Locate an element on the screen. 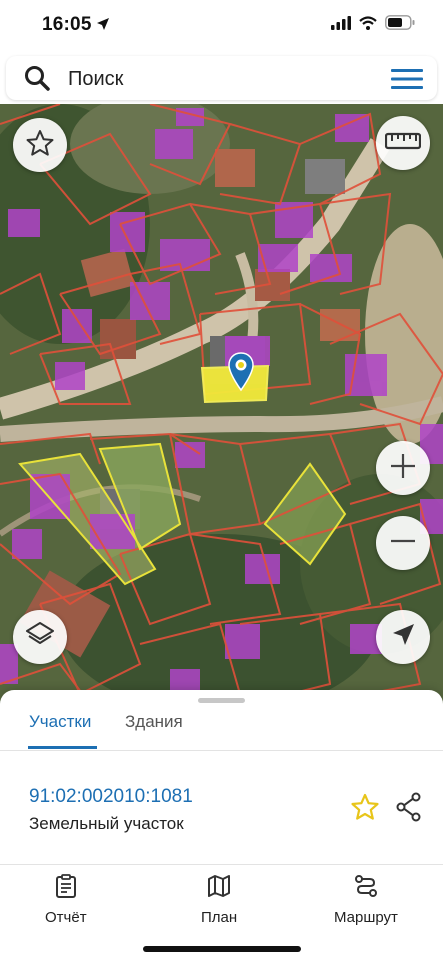  zoom-in-button is located at coordinates (403, 468).